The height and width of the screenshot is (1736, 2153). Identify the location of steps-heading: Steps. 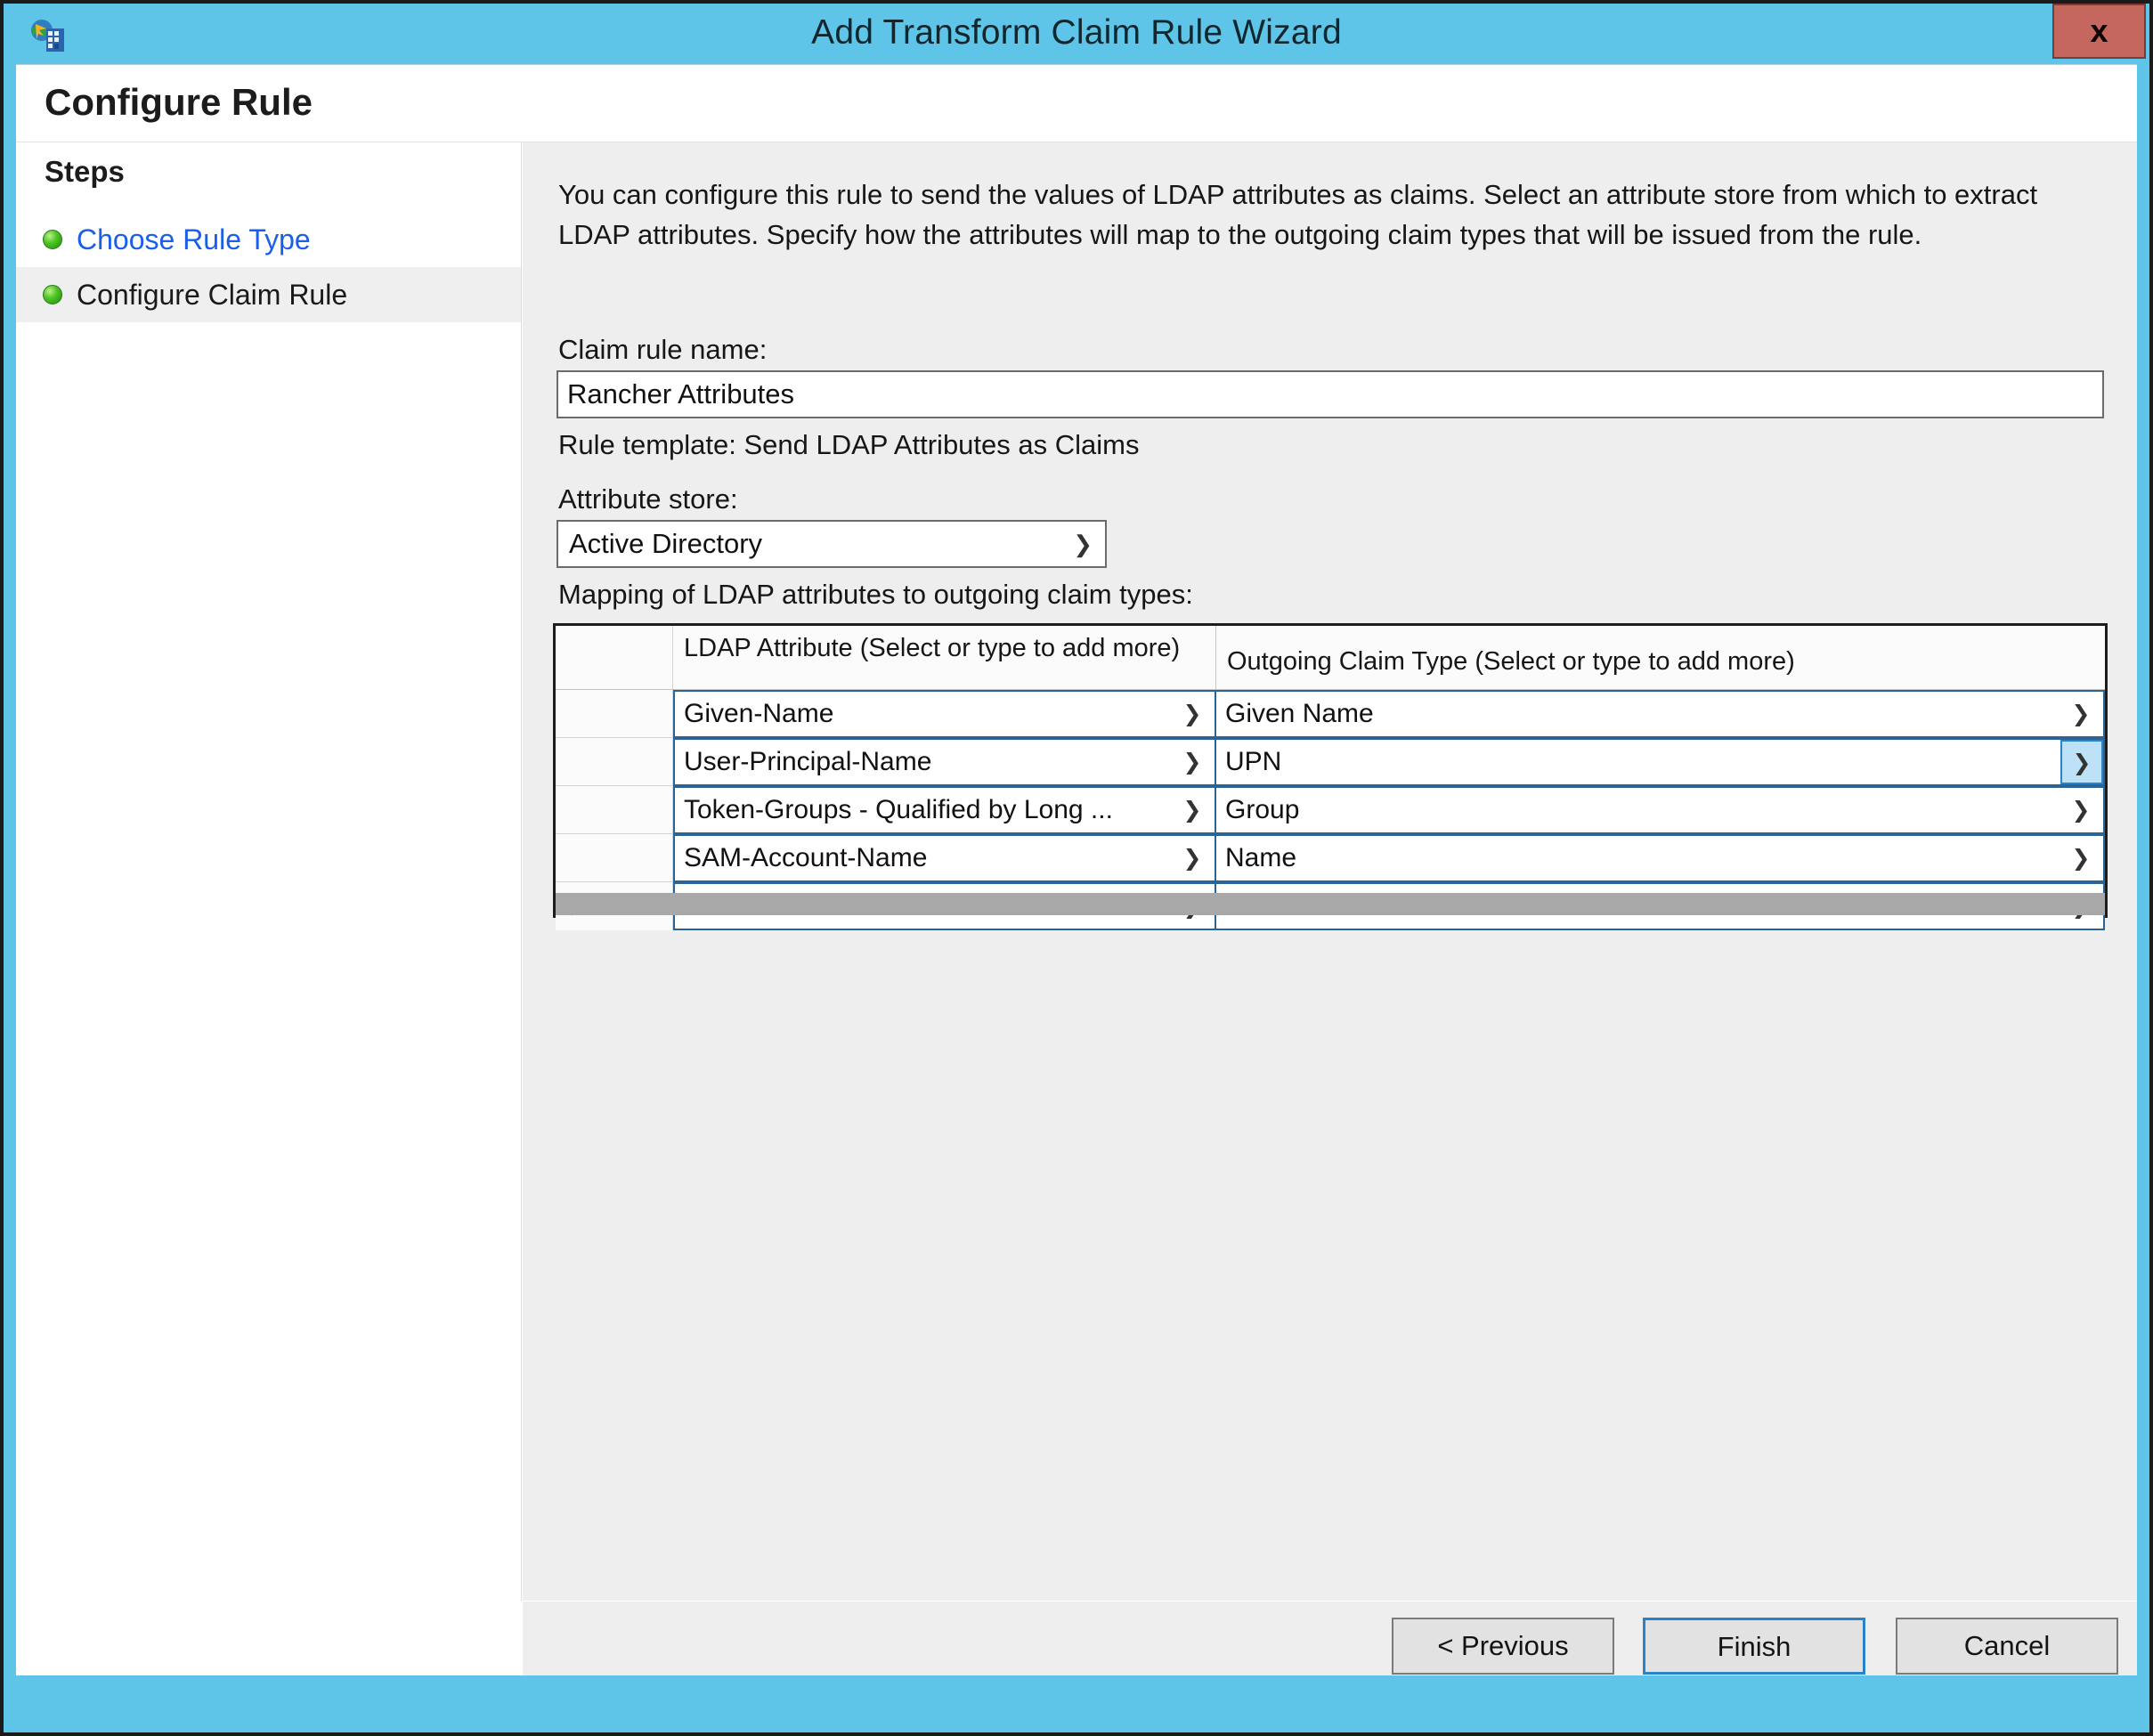
(85, 171).